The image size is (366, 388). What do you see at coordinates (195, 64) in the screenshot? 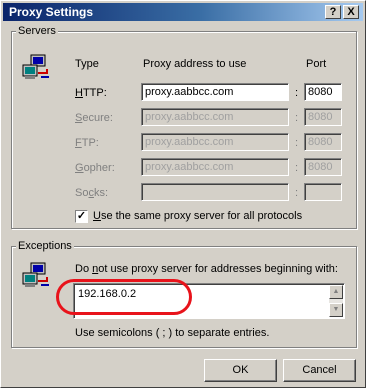
I see `address-column-header: Proxy address to use` at bounding box center [195, 64].